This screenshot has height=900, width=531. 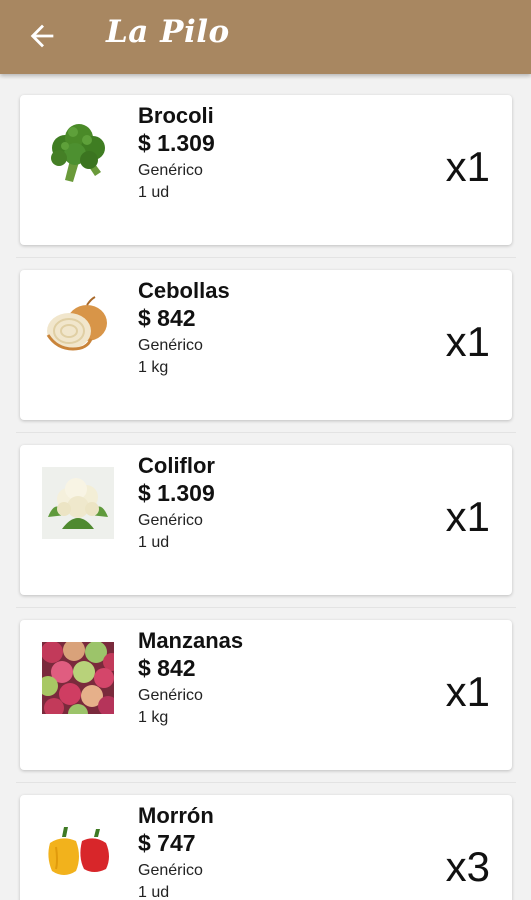 What do you see at coordinates (167, 843) in the screenshot?
I see `product-price: $ 747` at bounding box center [167, 843].